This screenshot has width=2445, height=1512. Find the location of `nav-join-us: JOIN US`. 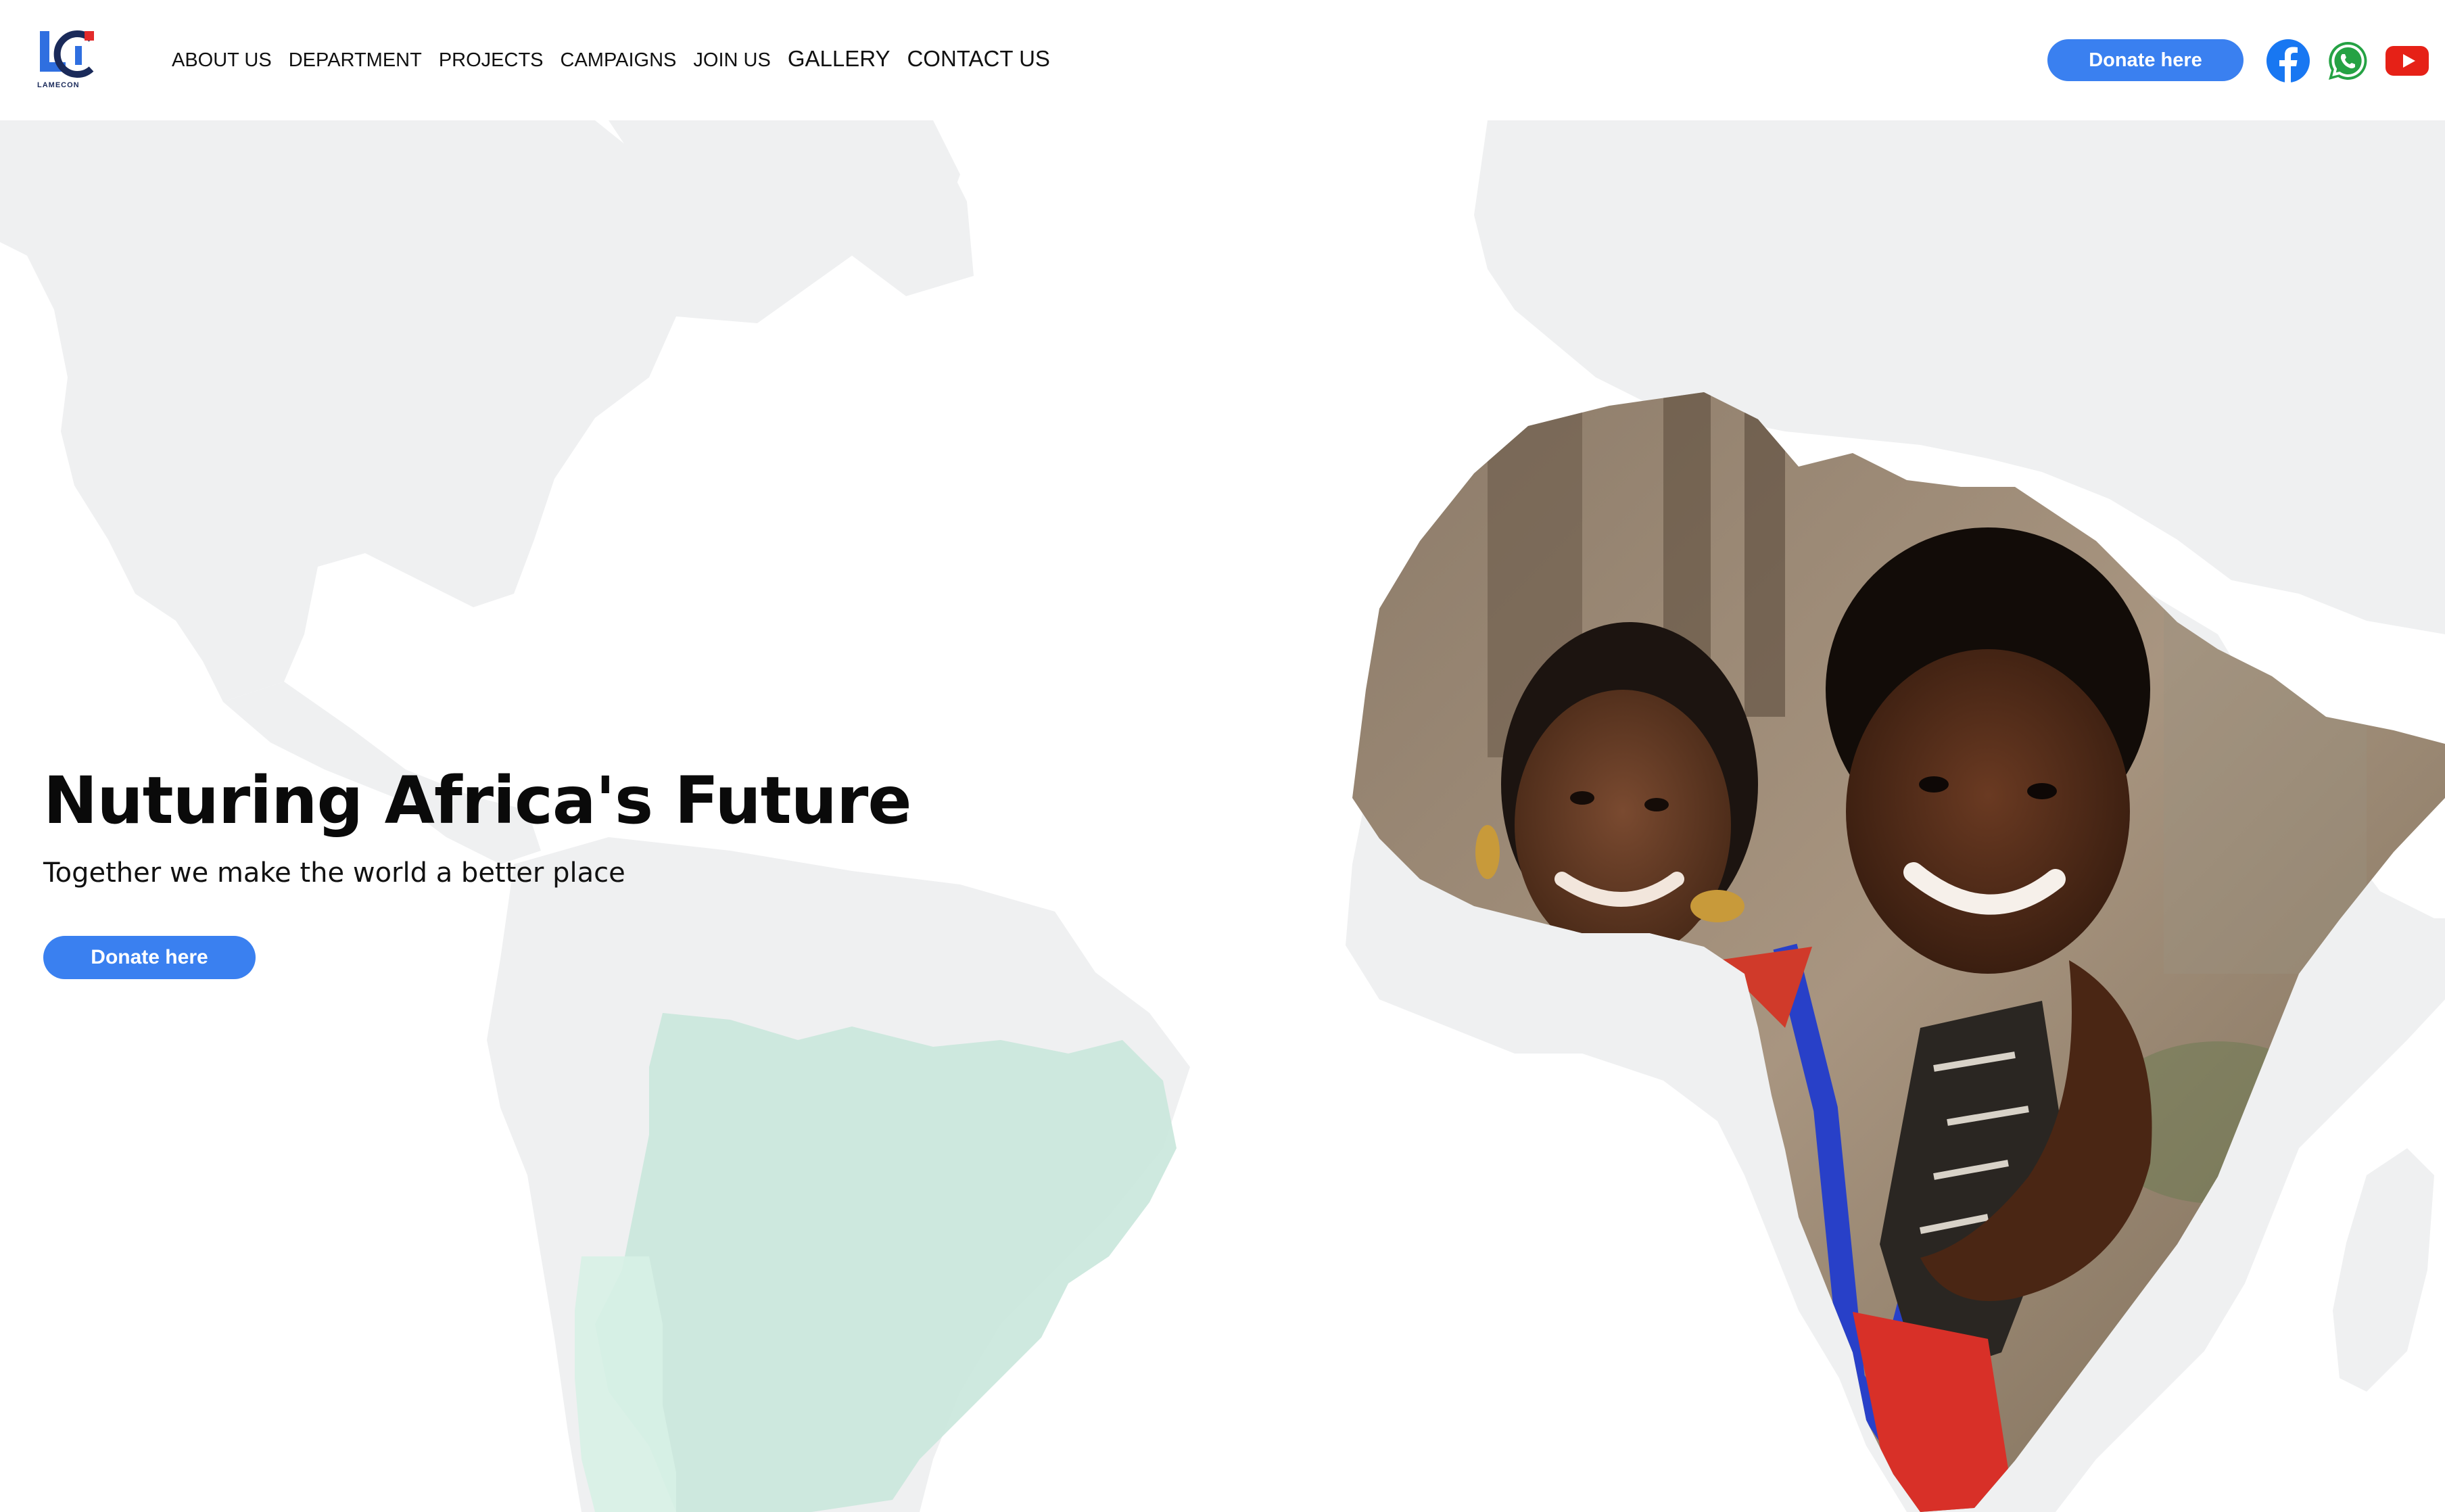

nav-join-us: JOIN US is located at coordinates (731, 60).